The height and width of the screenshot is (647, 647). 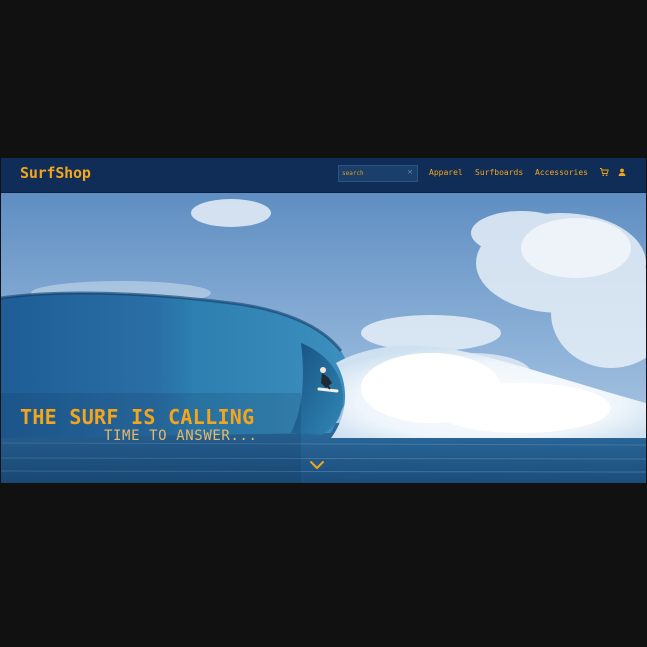 What do you see at coordinates (373, 173) in the screenshot?
I see `search-input` at bounding box center [373, 173].